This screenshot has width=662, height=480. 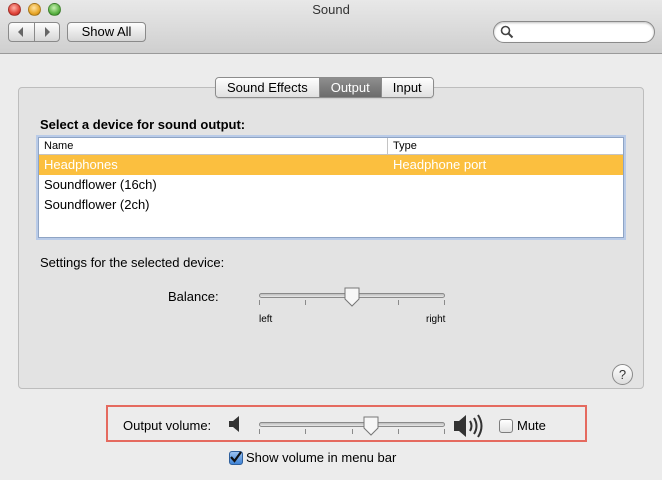 I want to click on device-name: Soundflower (2ch), so click(x=97, y=204).